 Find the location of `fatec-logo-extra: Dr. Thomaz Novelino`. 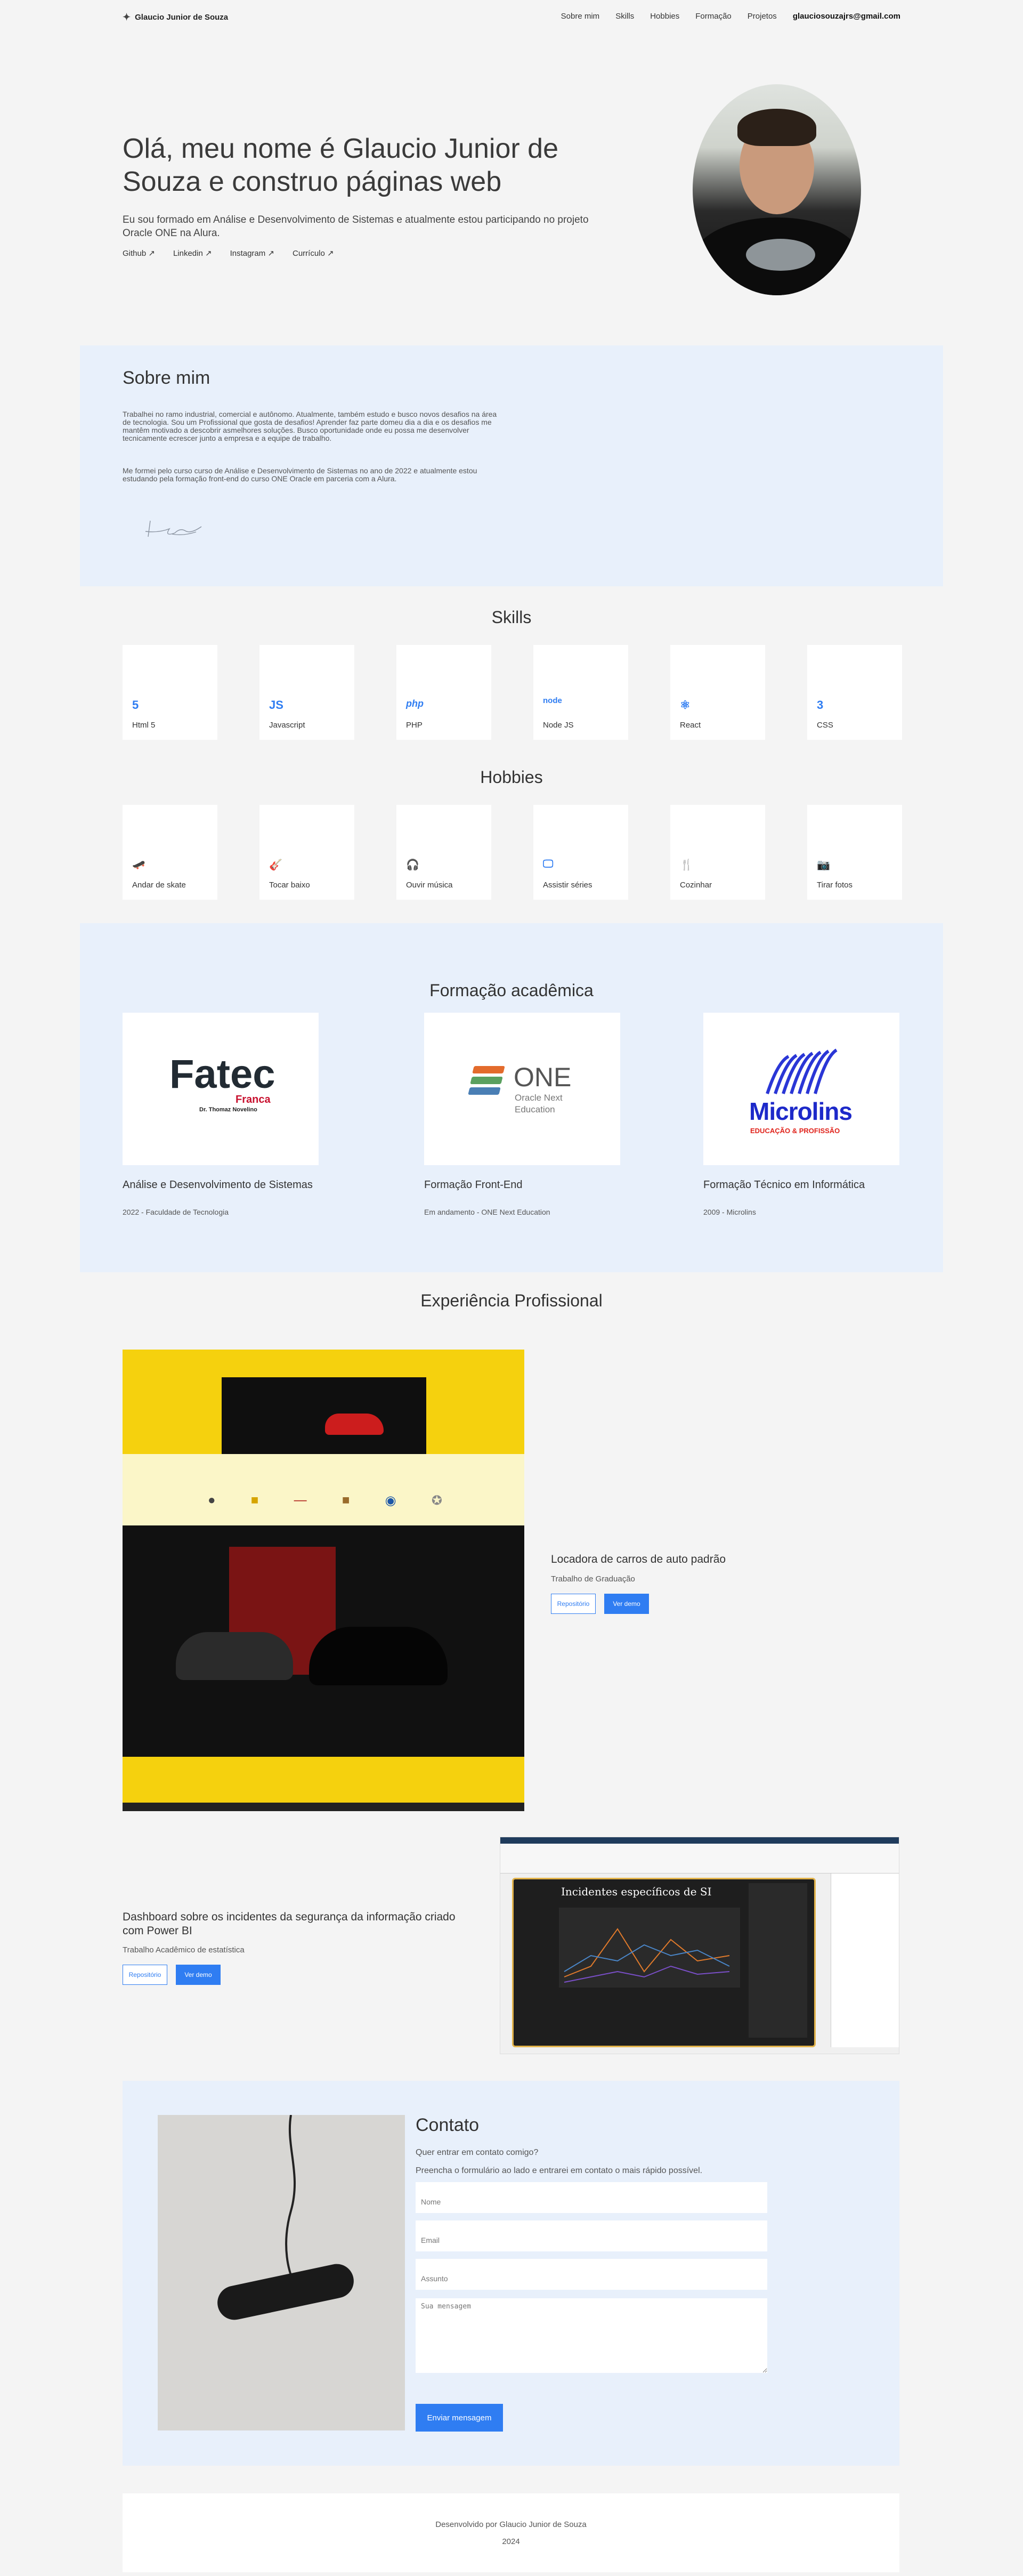

fatec-logo-extra: Dr. Thomaz Novelino is located at coordinates (228, 1110).